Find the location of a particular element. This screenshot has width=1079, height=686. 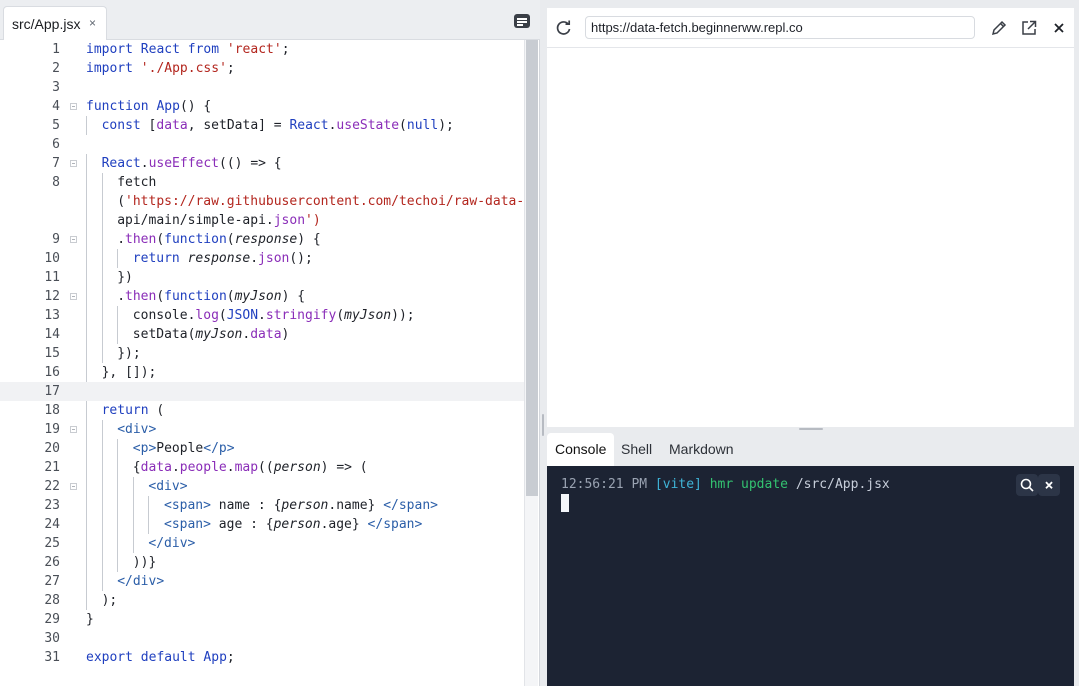

line-number: 28 is located at coordinates (52, 600).